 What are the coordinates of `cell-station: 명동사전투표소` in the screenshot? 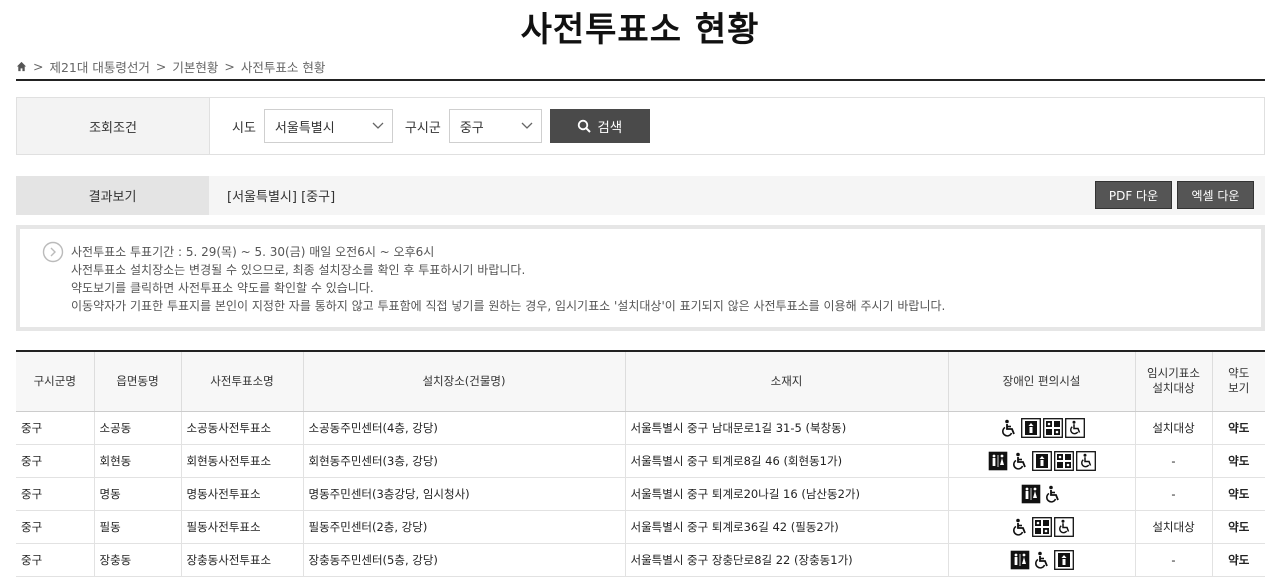 It's located at (242, 494).